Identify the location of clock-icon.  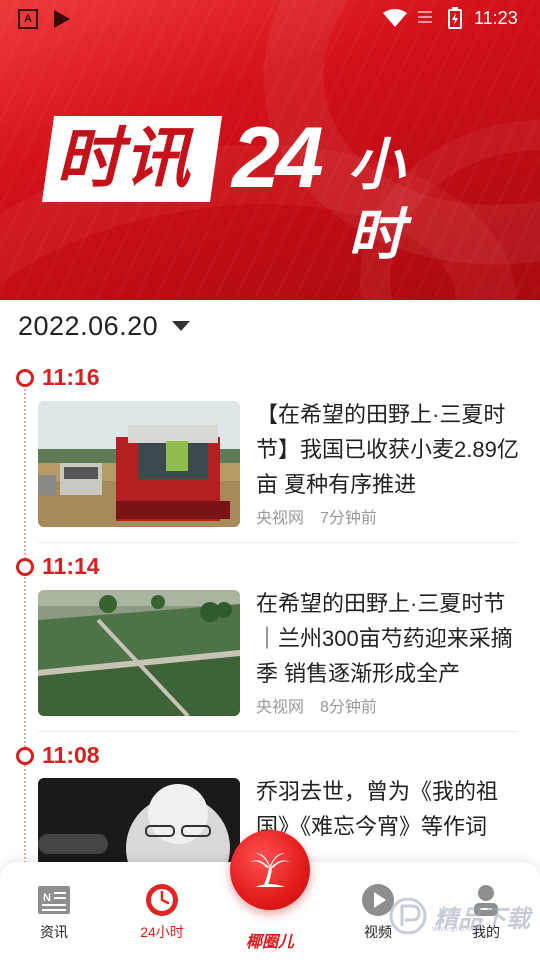
(162, 900).